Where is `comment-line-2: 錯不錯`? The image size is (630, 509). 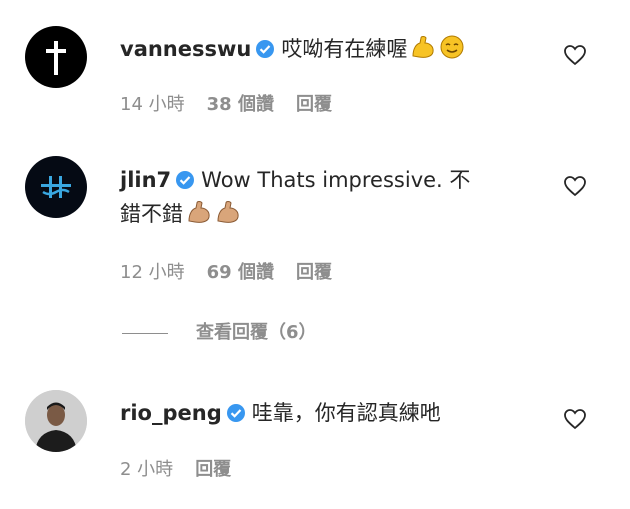
comment-line-2: 錯不錯 is located at coordinates (180, 213).